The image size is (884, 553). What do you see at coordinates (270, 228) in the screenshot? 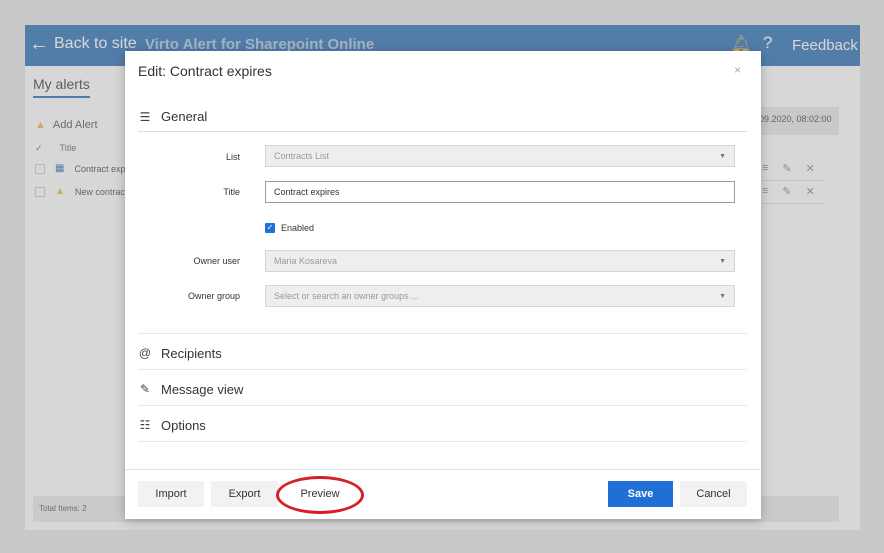
I see `enabled-checkbox: ✓` at bounding box center [270, 228].